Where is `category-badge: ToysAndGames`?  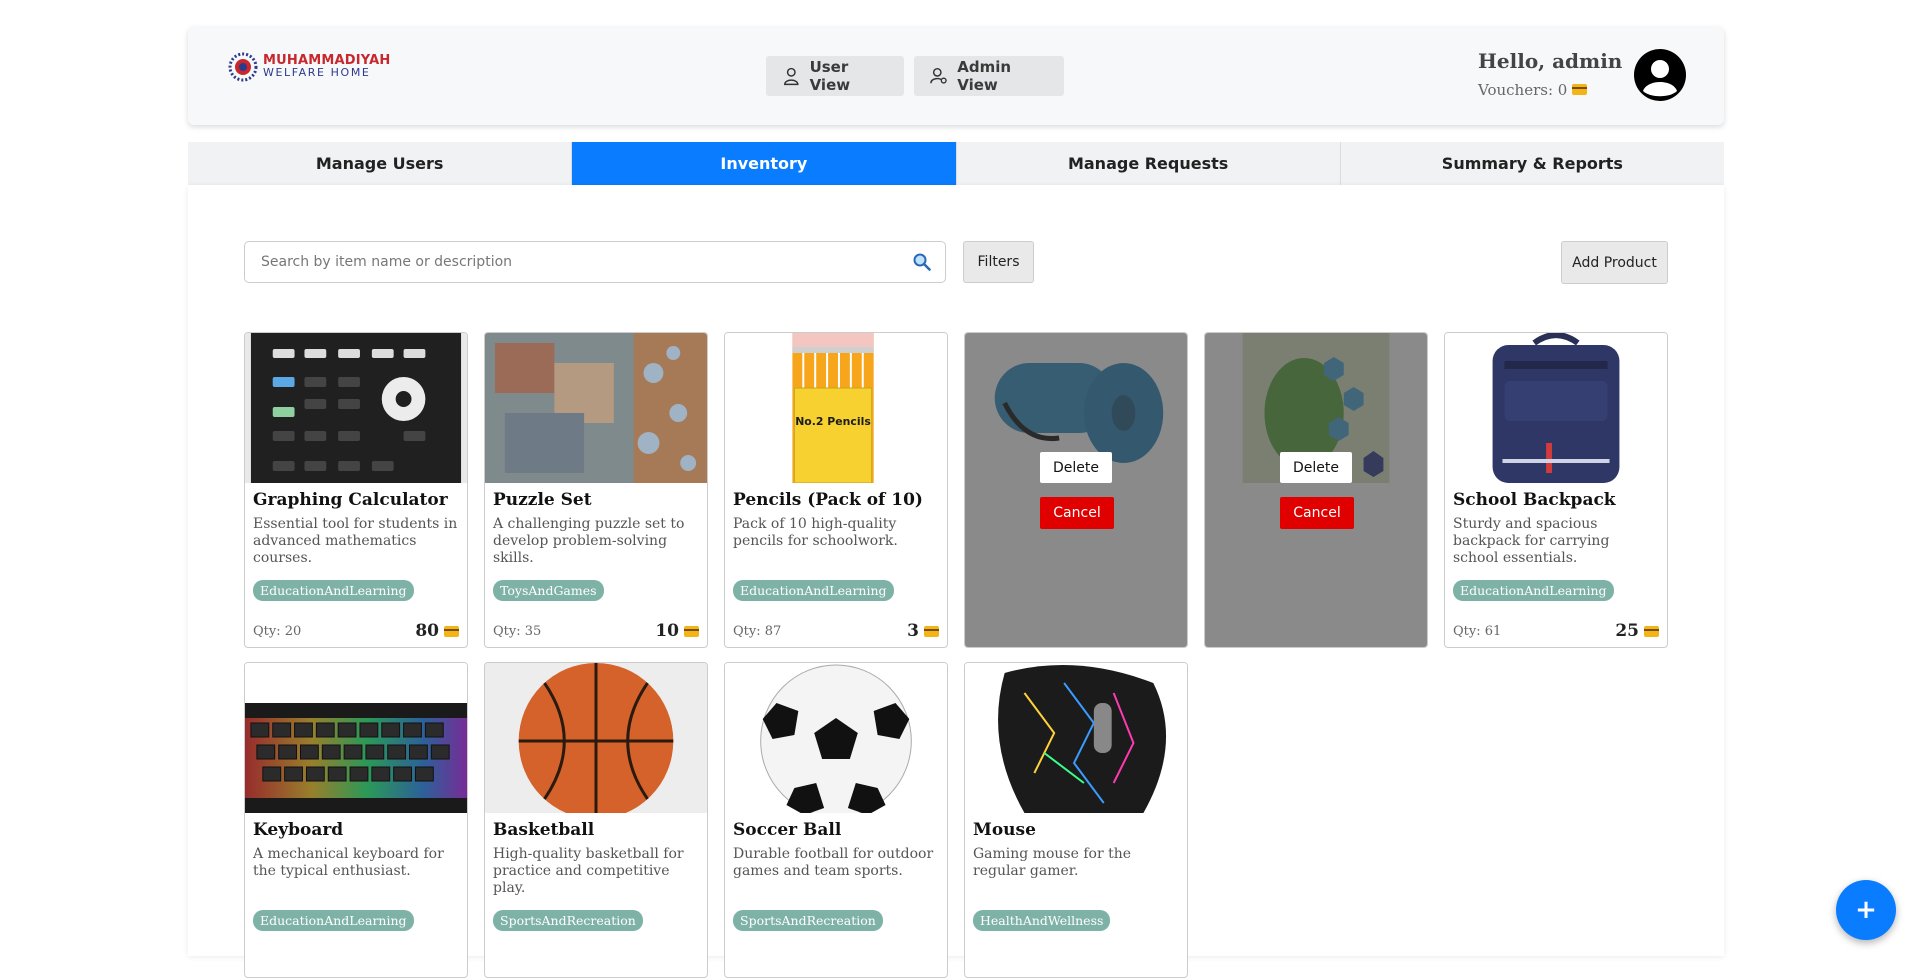 category-badge: ToysAndGames is located at coordinates (548, 590).